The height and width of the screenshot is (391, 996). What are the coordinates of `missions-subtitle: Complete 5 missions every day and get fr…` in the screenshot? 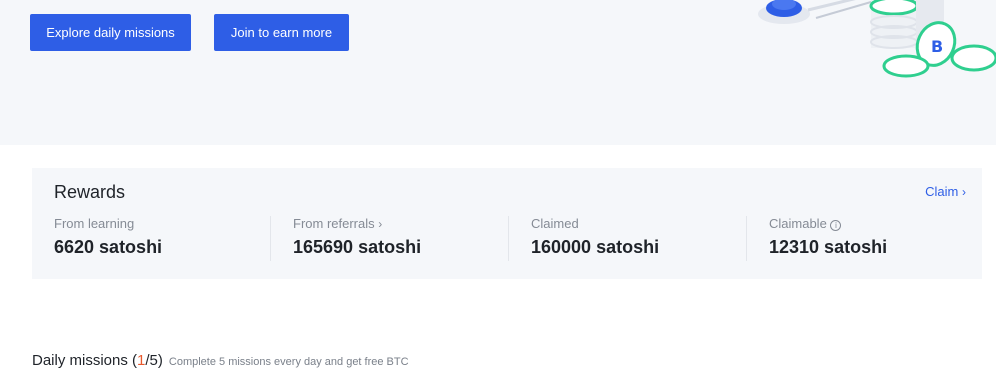 It's located at (288, 362).